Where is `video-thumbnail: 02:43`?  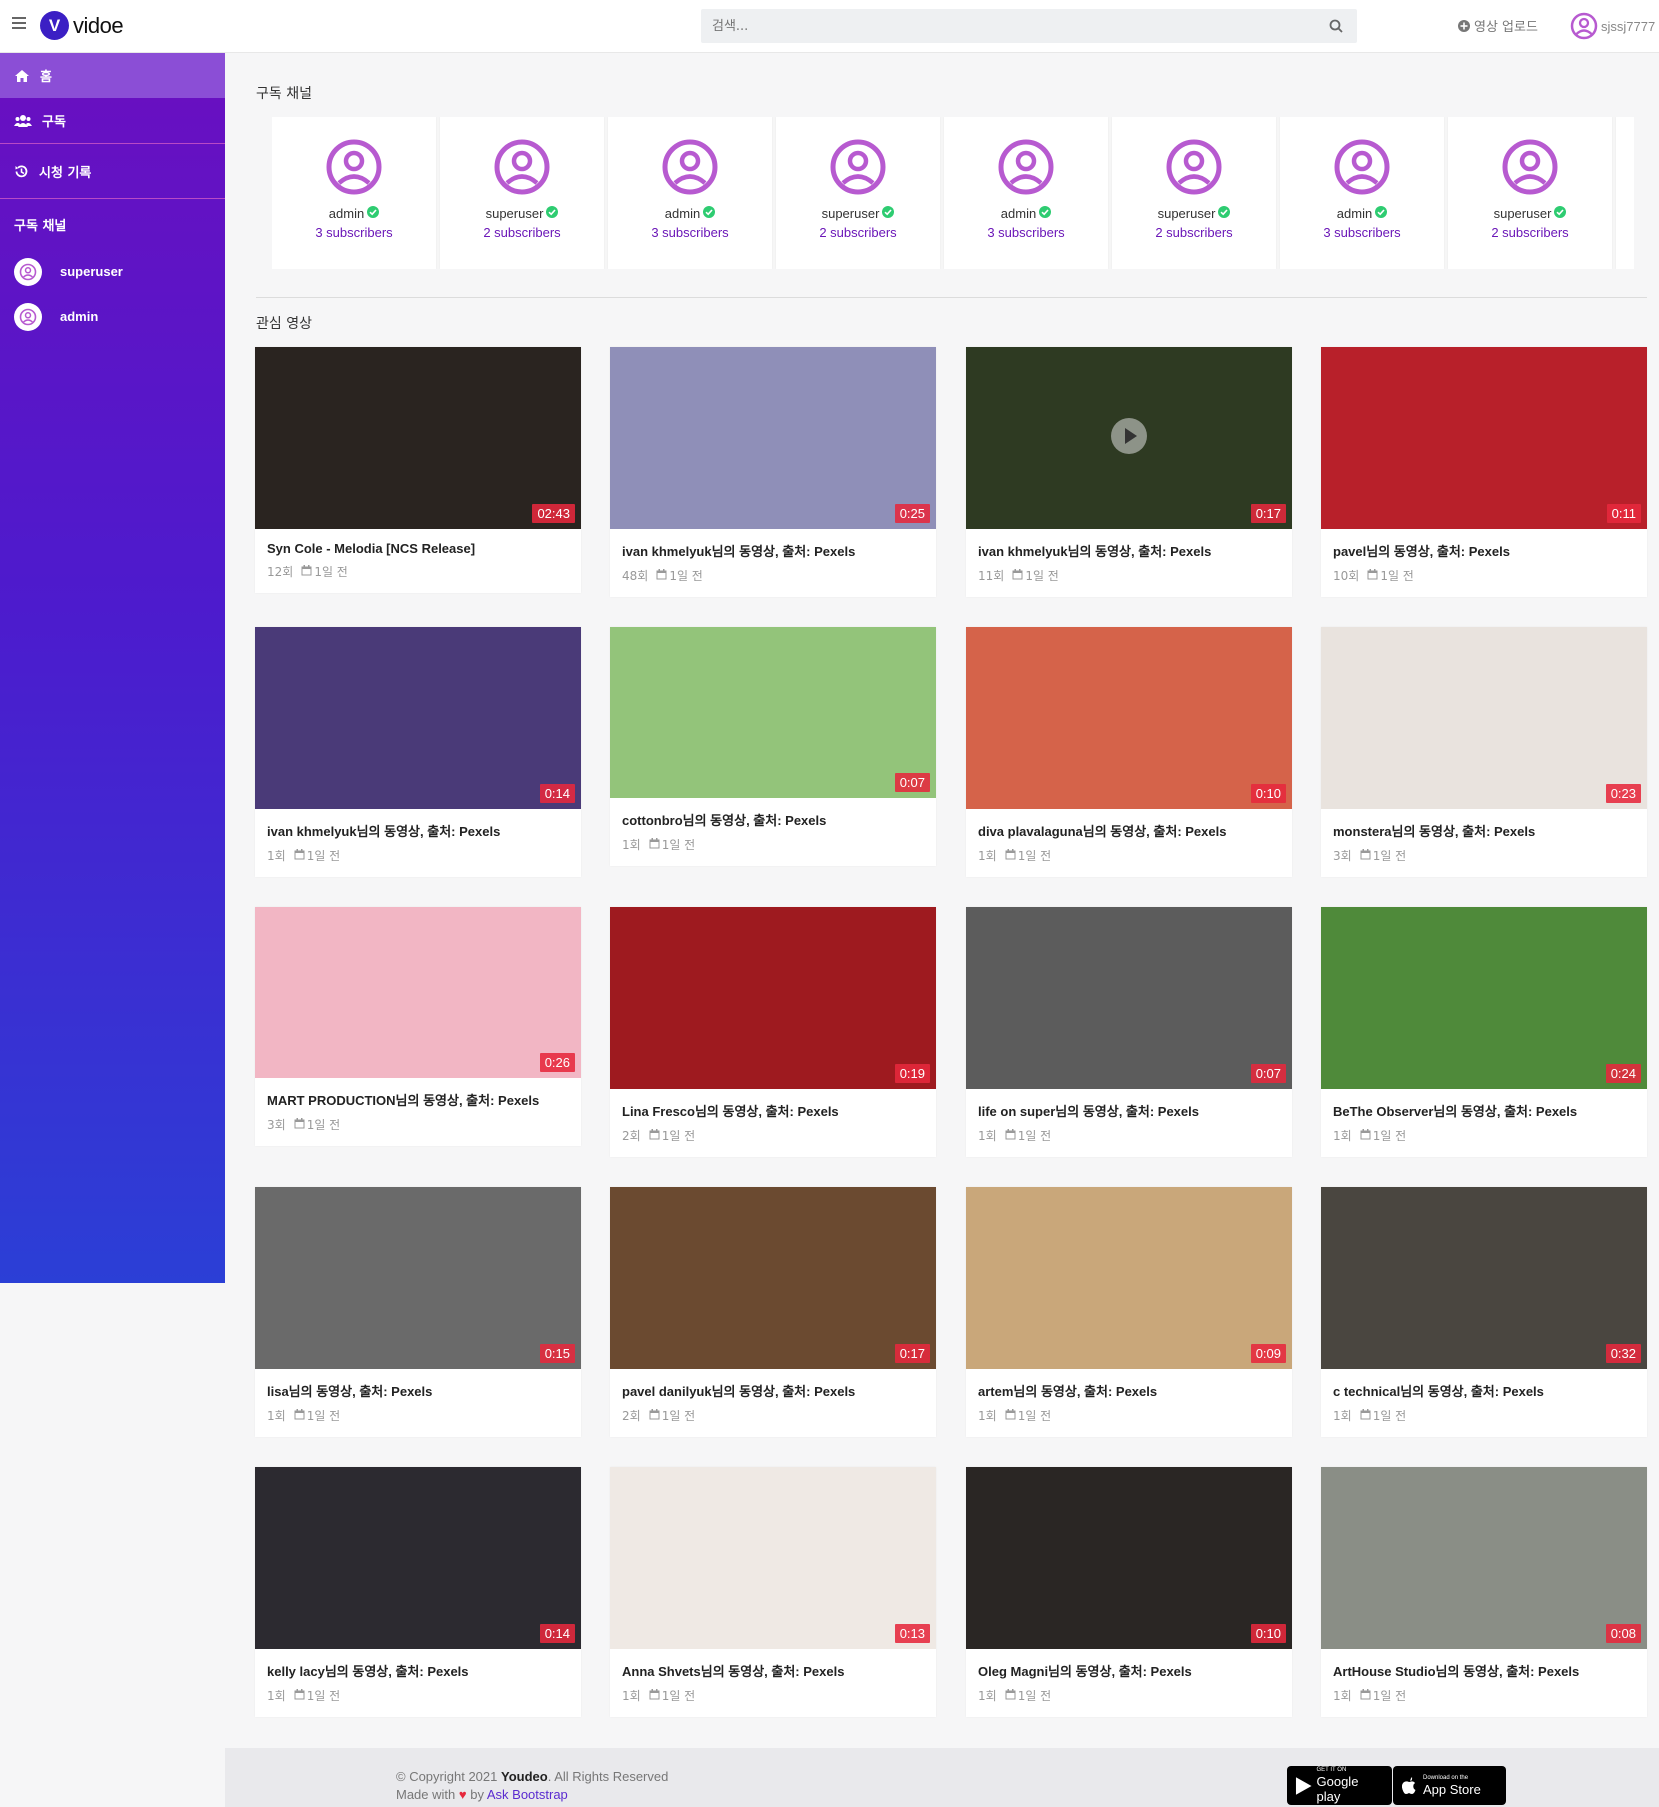
video-thumbnail: 02:43 is located at coordinates (418, 438).